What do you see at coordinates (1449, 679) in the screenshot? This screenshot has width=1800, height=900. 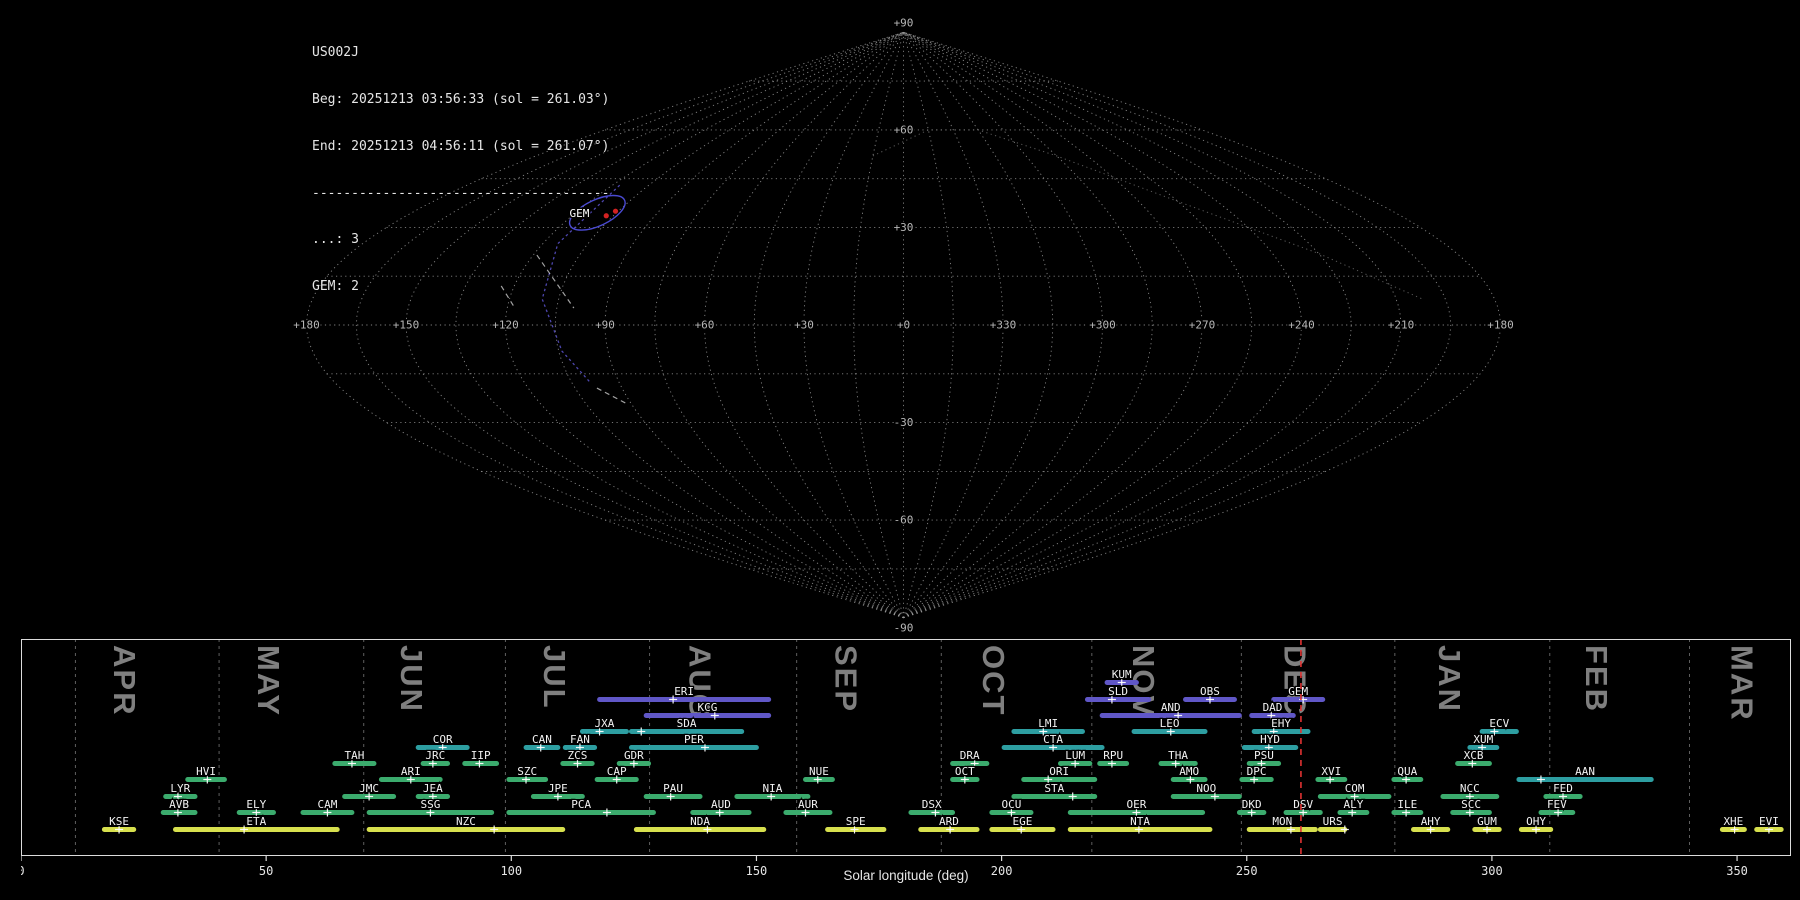 I see `month-label: JAN` at bounding box center [1449, 679].